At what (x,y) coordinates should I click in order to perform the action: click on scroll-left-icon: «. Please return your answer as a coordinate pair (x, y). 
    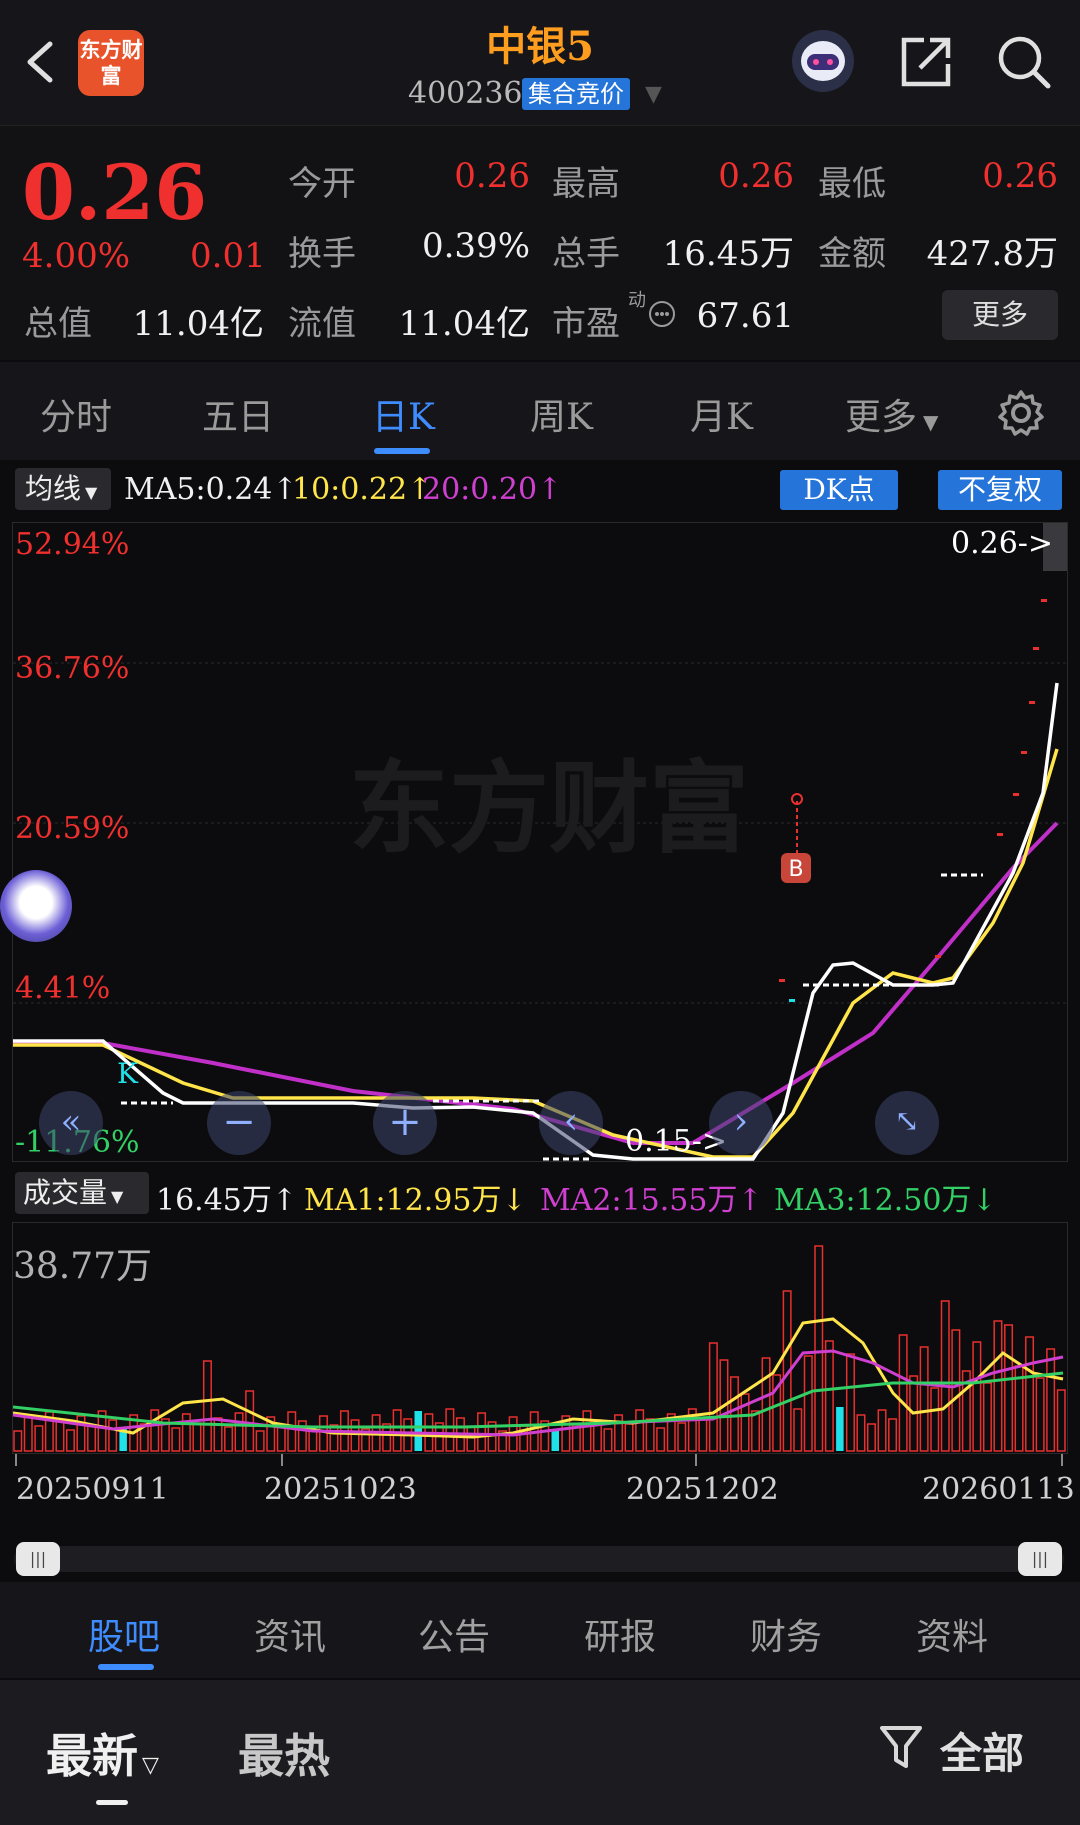
    Looking at the image, I should click on (71, 1123).